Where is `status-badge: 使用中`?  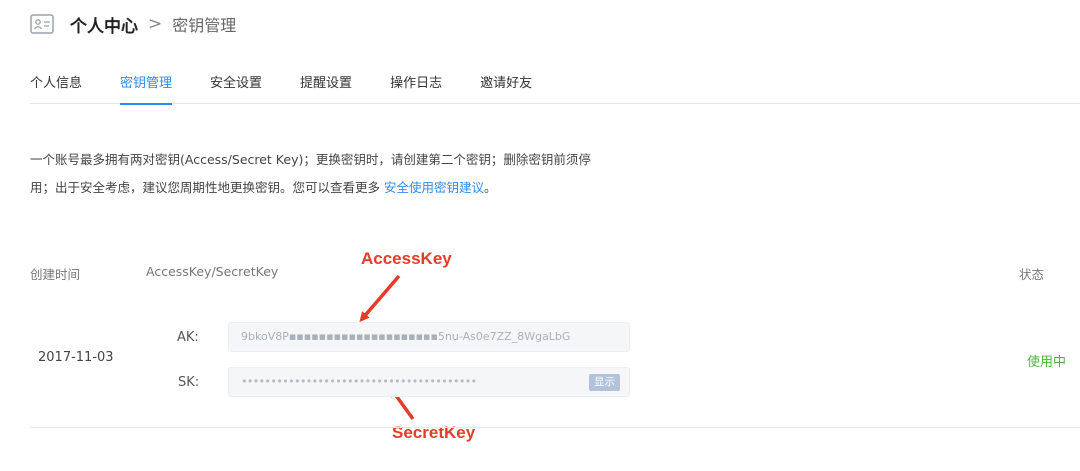 status-badge: 使用中 is located at coordinates (1047, 362).